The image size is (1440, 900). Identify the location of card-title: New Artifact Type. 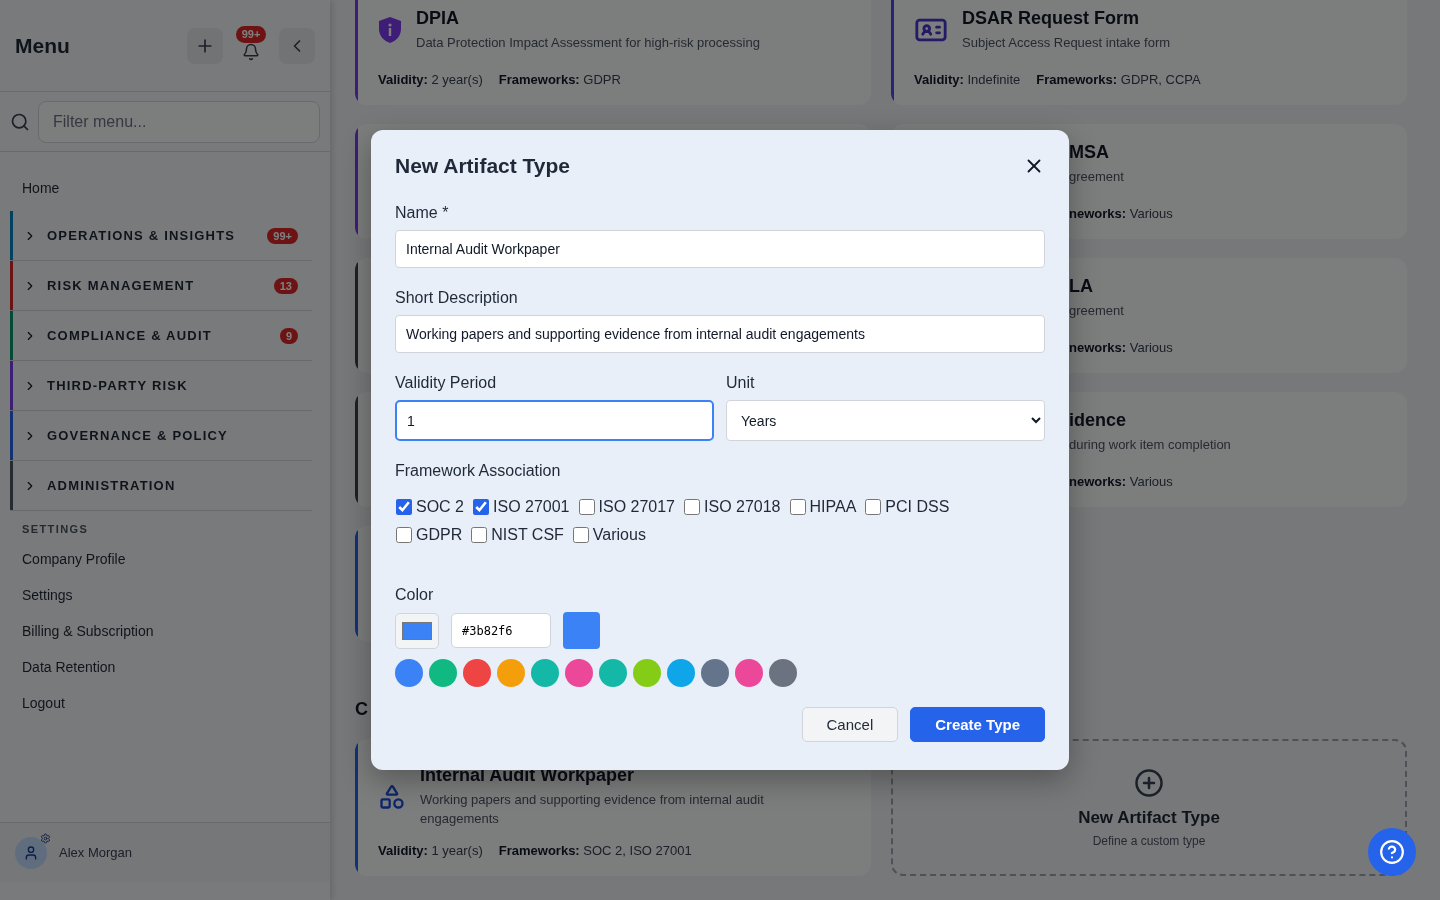
(1149, 817).